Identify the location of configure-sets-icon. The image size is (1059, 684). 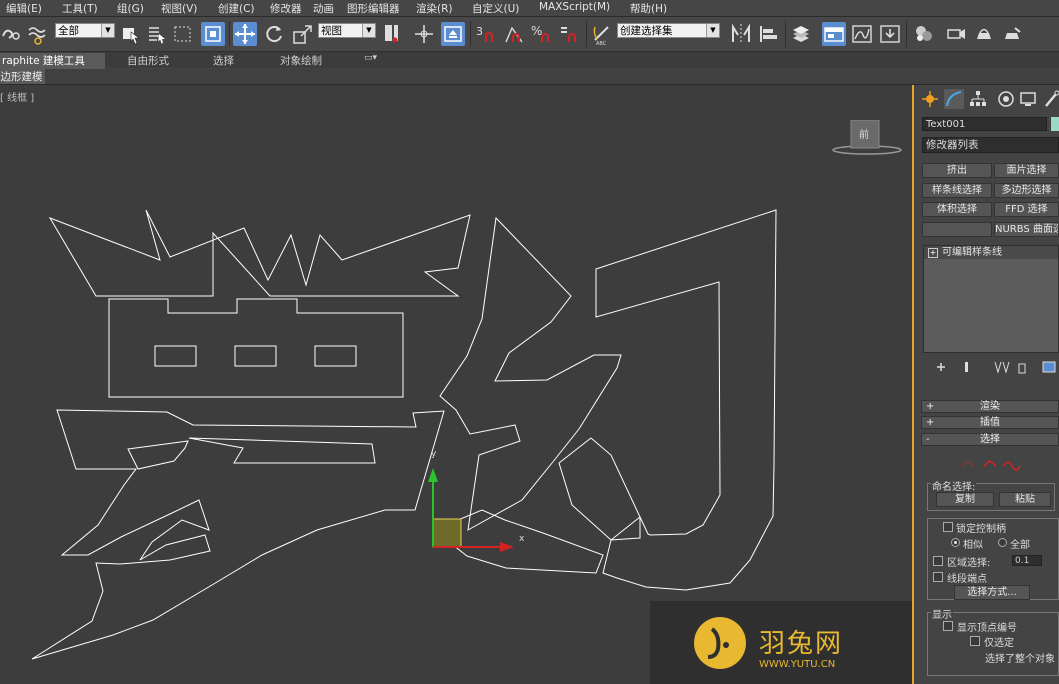
(1049, 367).